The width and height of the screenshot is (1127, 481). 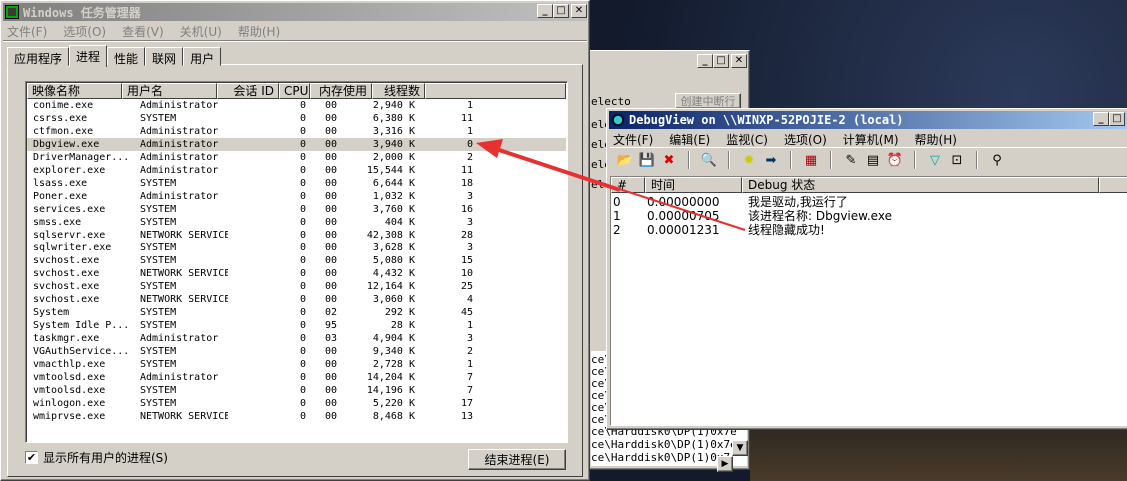 I want to click on annotation-arrow, so click(x=611, y=185).